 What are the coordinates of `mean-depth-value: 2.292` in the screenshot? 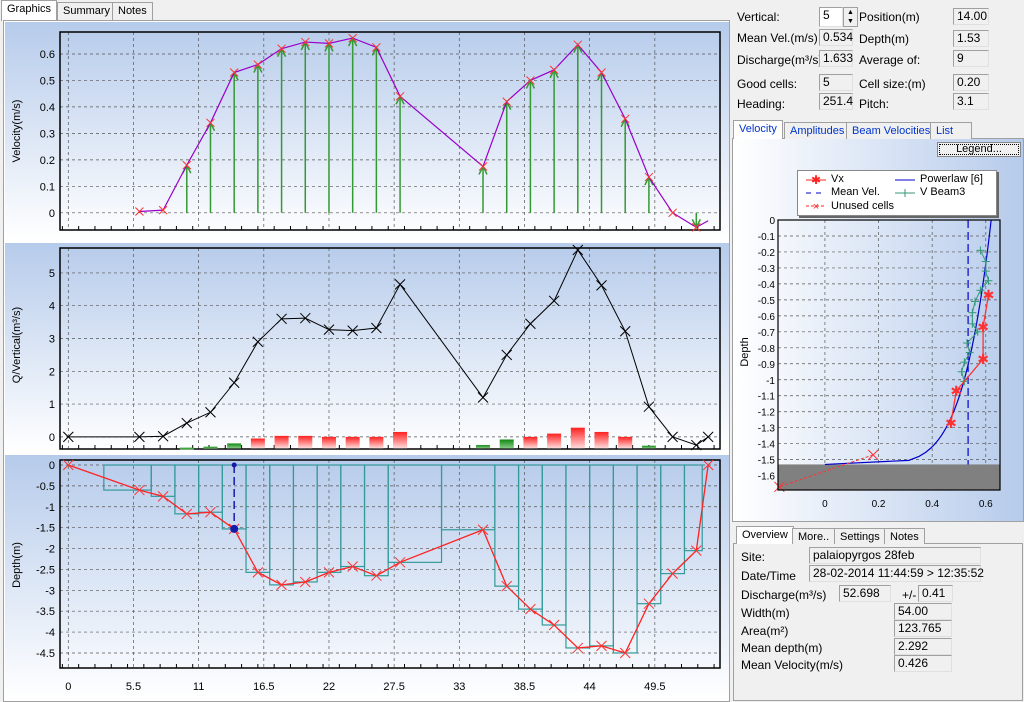 It's located at (923, 646).